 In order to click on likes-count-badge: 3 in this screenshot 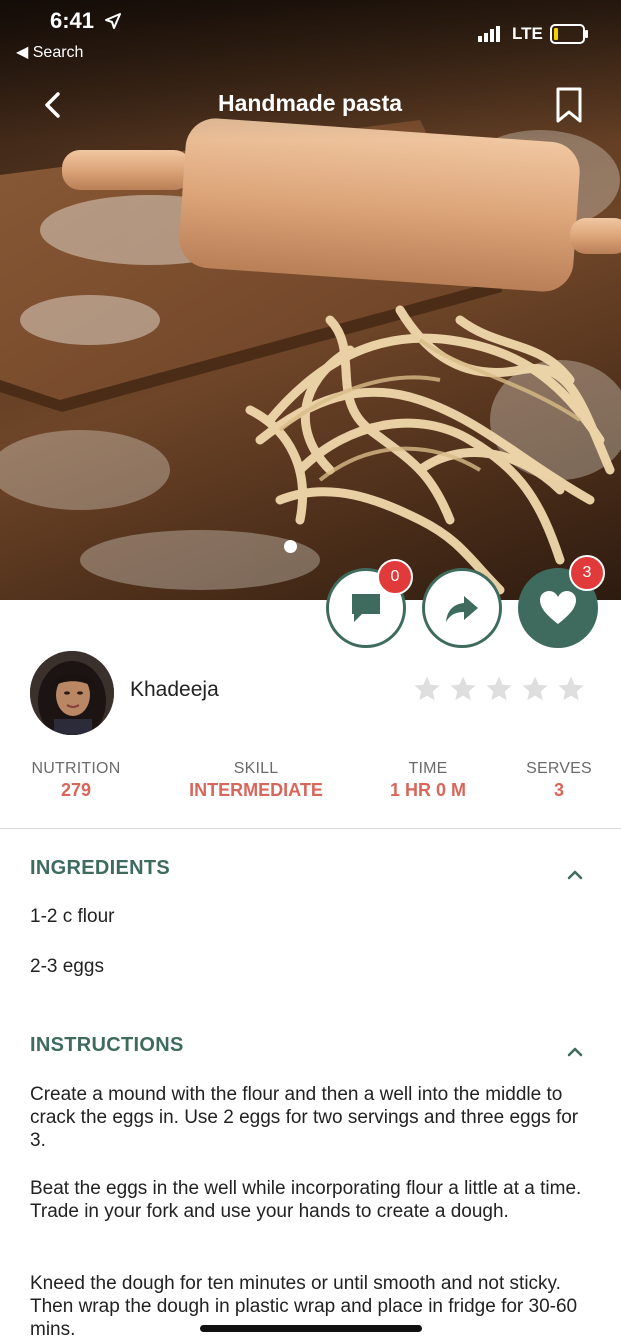, I will do `click(587, 573)`.